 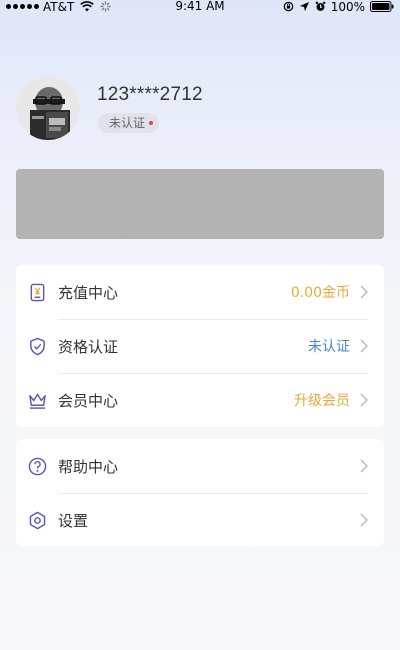 I want to click on upgrade-membership-link: 升级会员, so click(x=322, y=401).